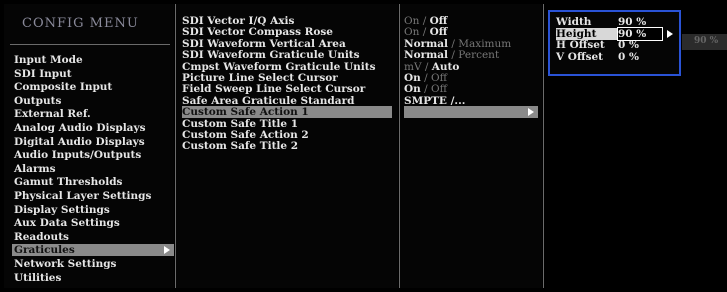 Image resolution: width=727 pixels, height=292 pixels. I want to click on title-divider, so click(90, 44).